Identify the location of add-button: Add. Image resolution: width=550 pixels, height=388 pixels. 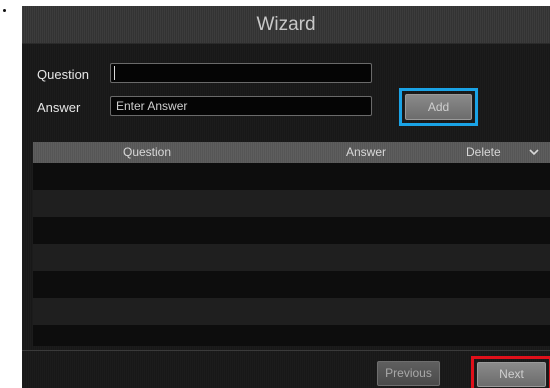
(438, 107).